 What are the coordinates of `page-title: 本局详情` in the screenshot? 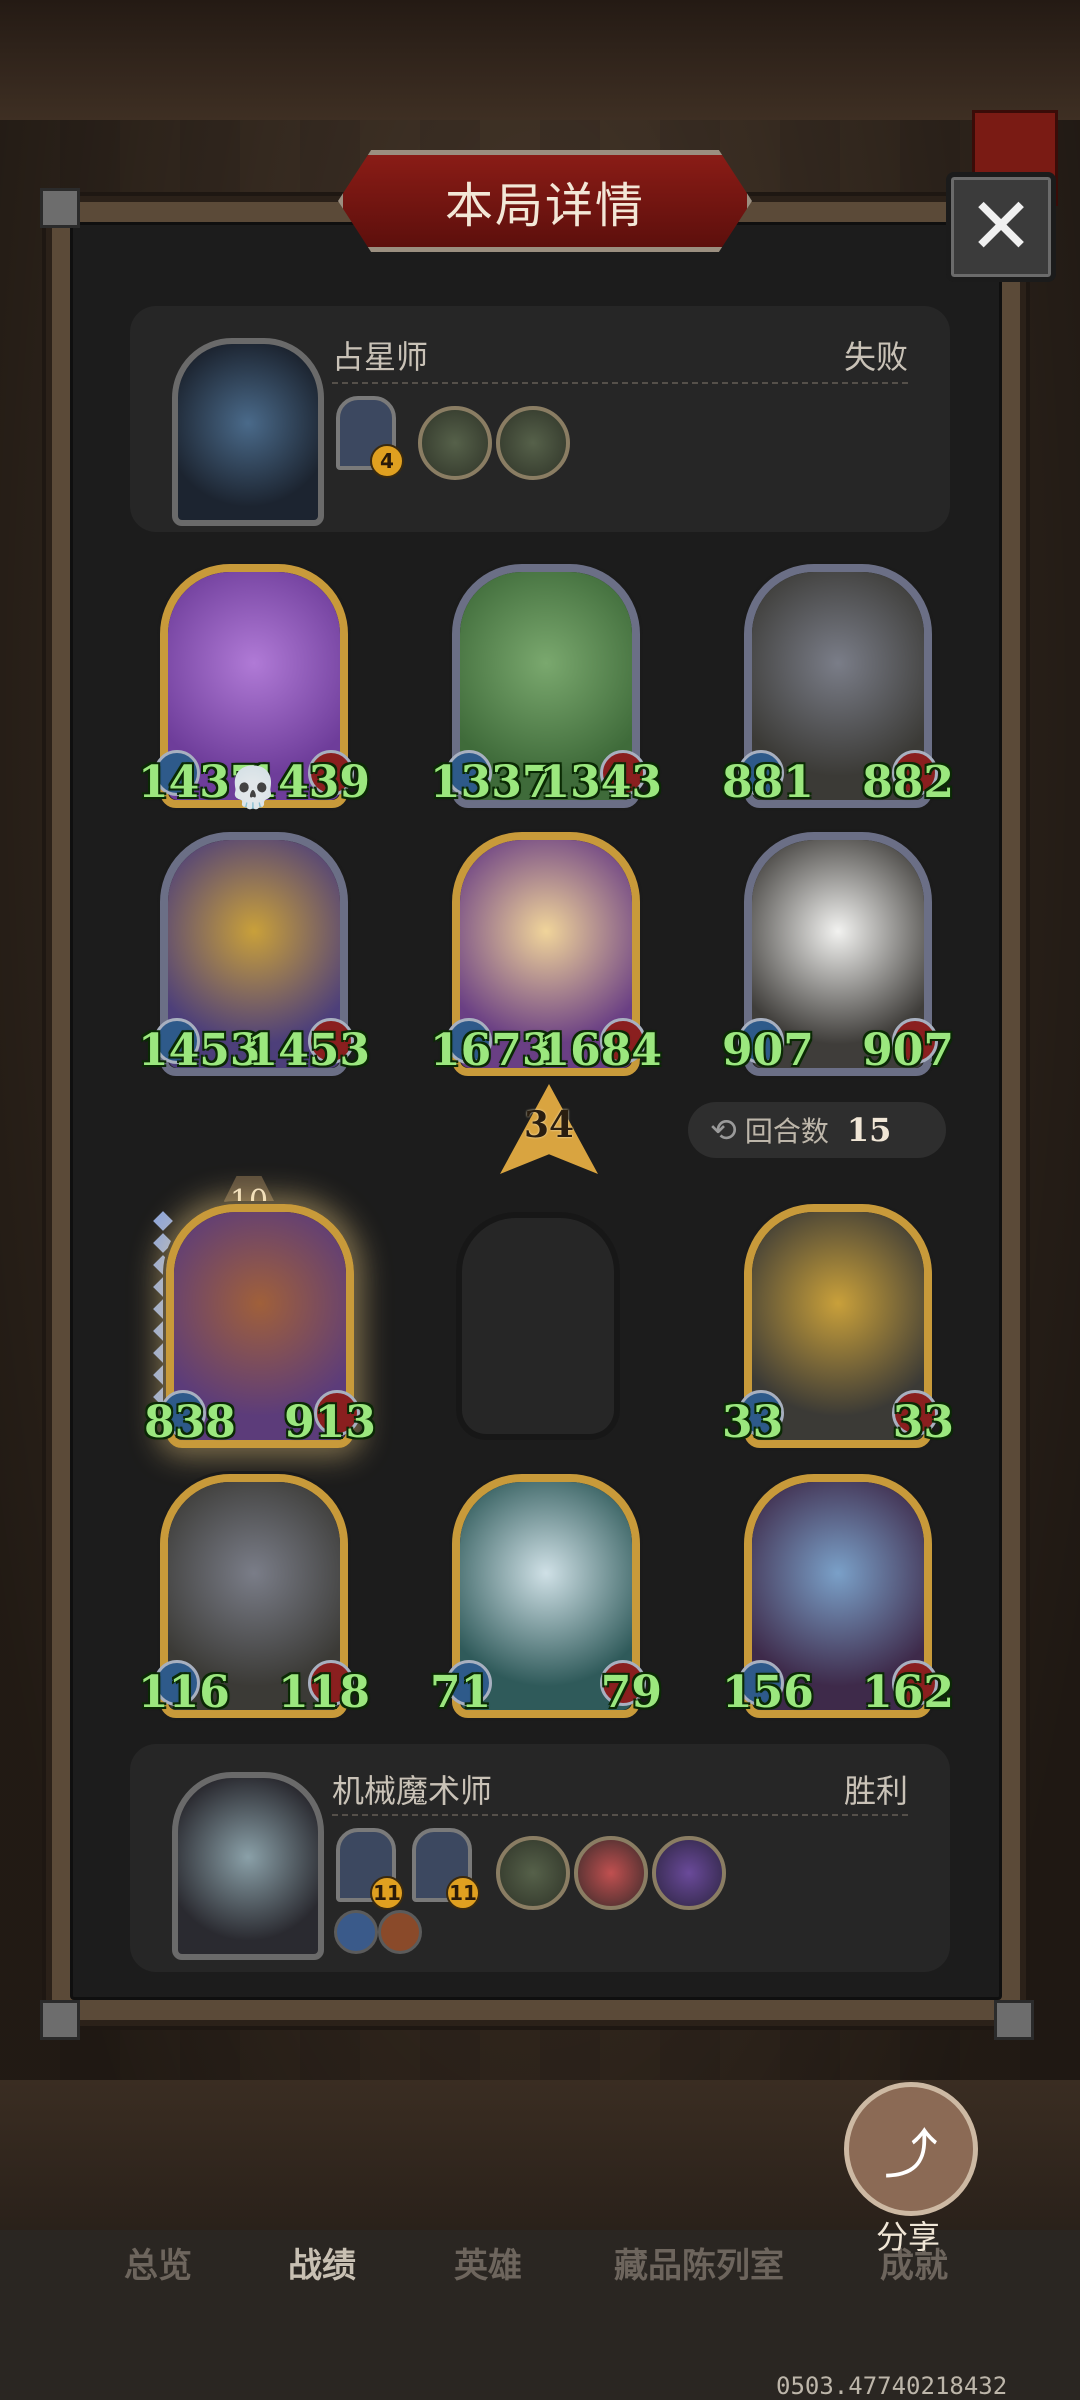 It's located at (544, 206).